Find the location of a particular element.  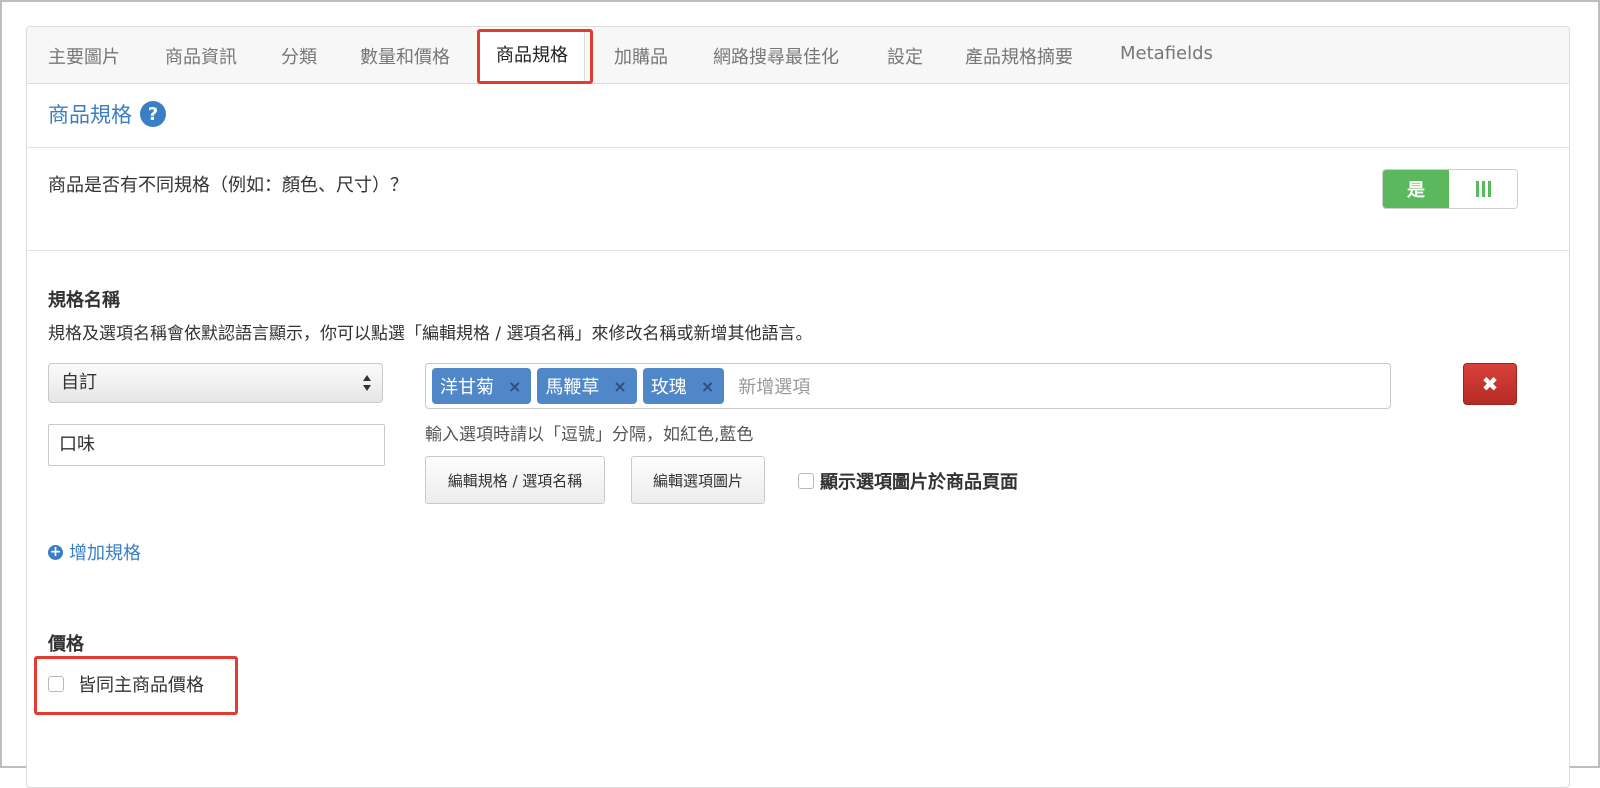

tab-add-ons: 加購品 is located at coordinates (641, 56).